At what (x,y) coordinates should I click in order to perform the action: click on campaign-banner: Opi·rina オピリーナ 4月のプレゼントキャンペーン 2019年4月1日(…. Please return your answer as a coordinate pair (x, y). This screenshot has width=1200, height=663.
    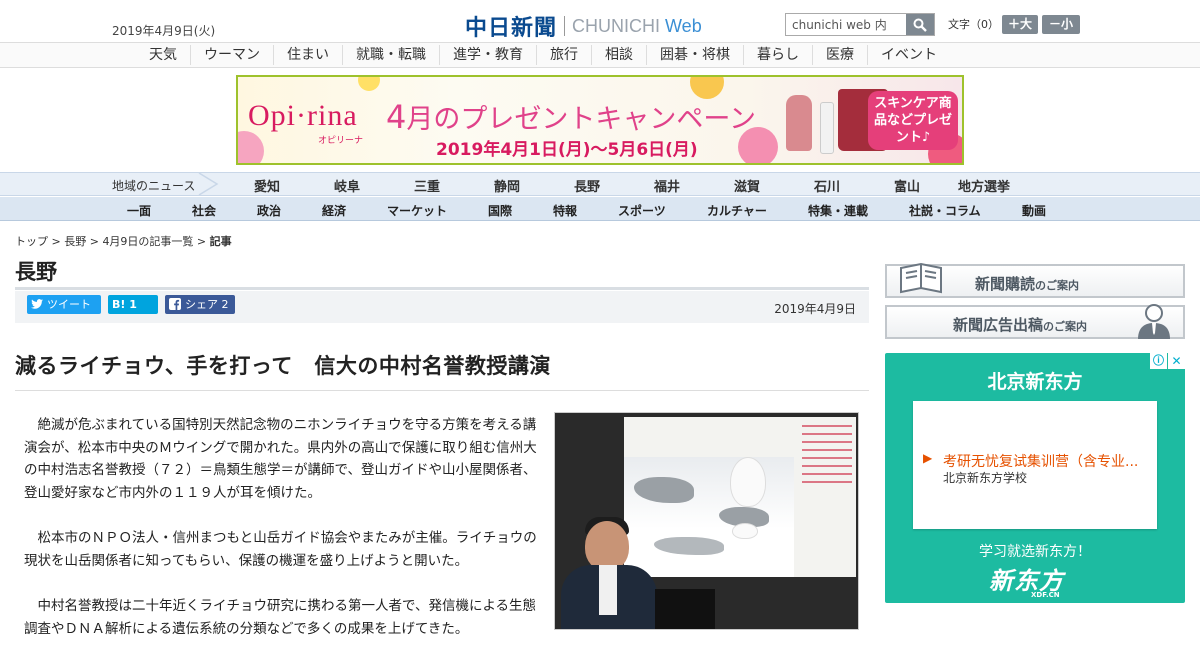
    Looking at the image, I should click on (600, 120).